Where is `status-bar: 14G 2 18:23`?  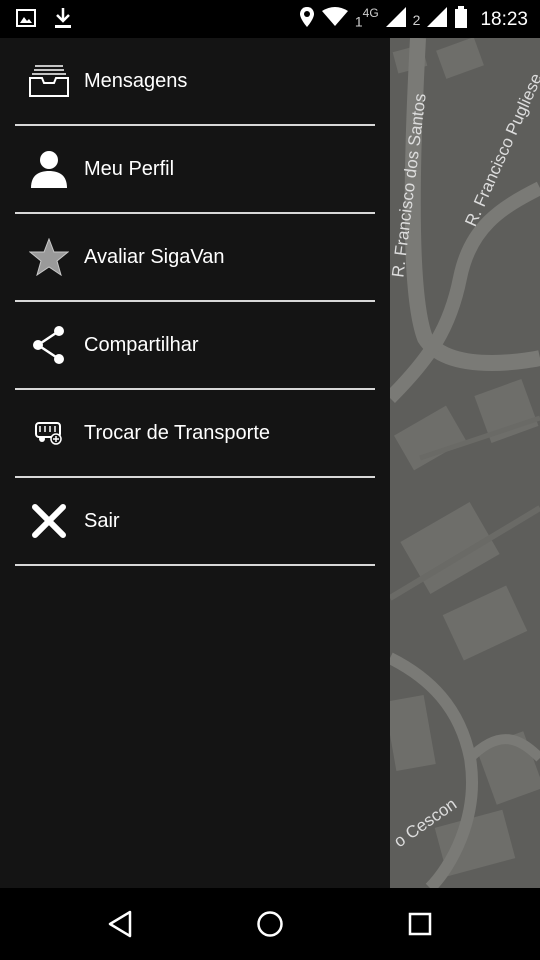
status-bar: 14G 2 18:23 is located at coordinates (270, 19).